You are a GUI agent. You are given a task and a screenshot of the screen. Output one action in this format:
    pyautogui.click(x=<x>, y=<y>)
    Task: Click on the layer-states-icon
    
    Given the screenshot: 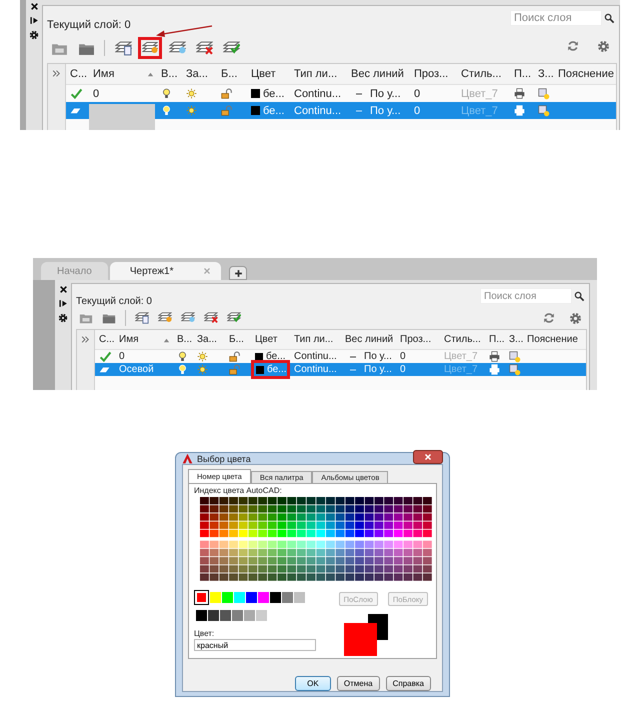 What is the action you would take?
    pyautogui.click(x=142, y=318)
    